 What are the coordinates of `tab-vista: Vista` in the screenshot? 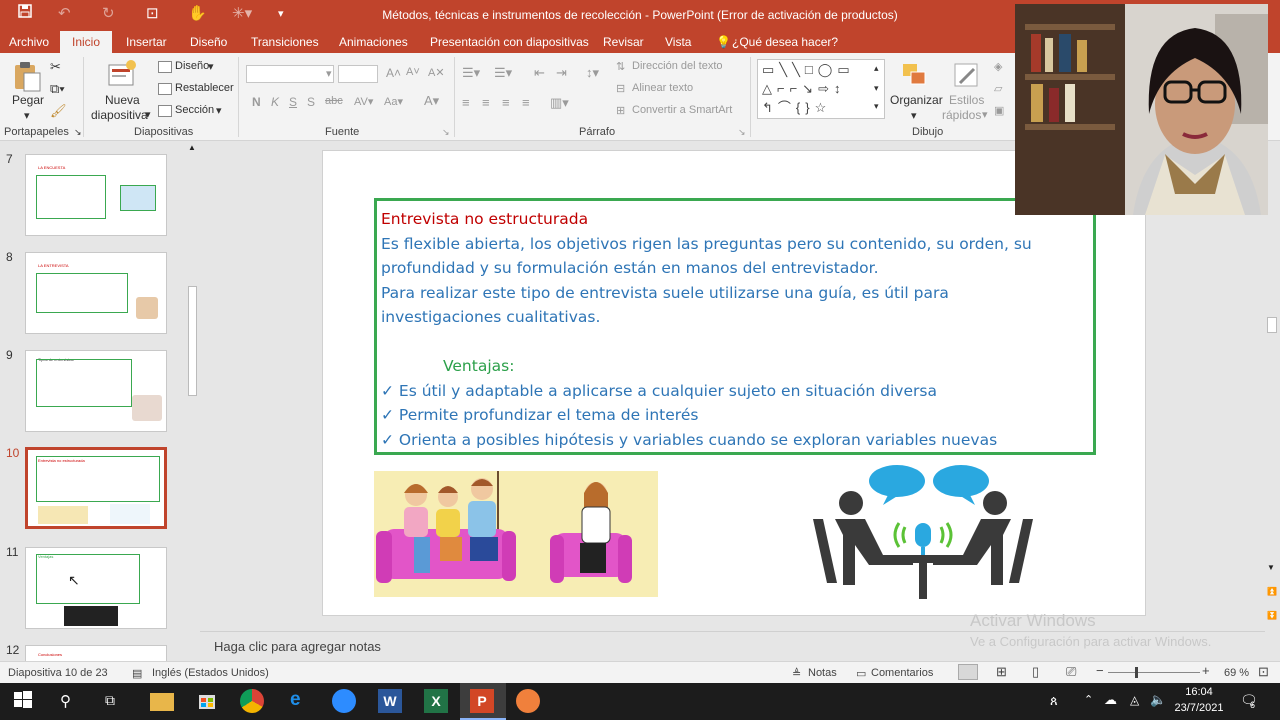 It's located at (678, 42).